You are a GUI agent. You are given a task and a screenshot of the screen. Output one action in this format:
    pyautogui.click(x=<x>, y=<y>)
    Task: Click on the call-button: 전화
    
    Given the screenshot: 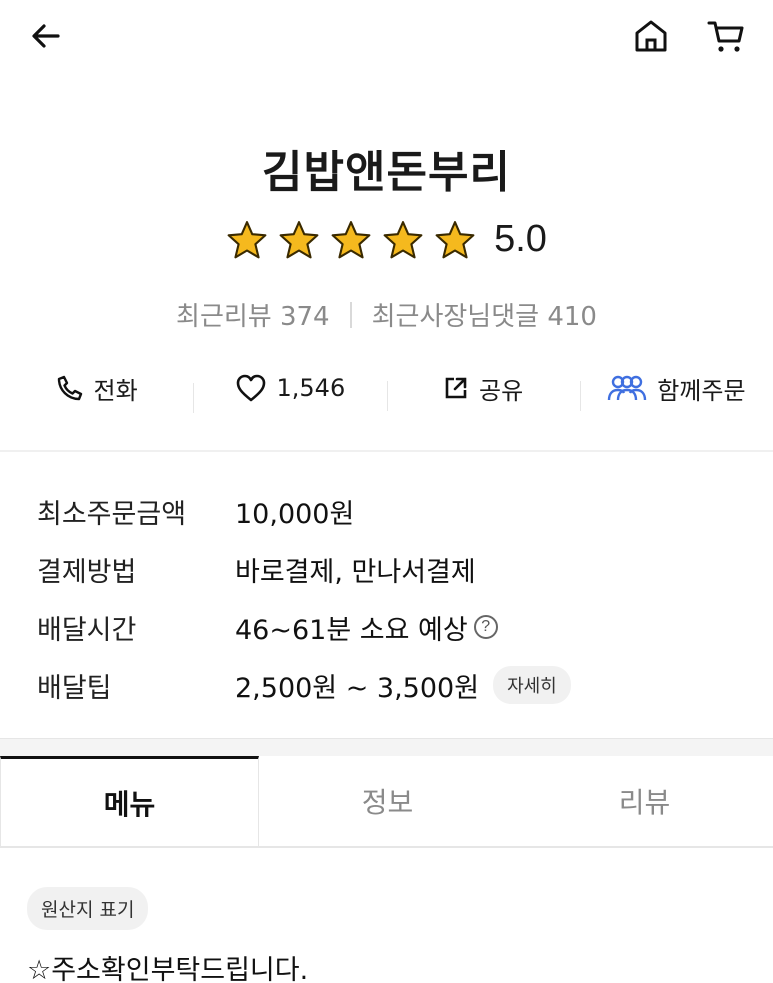 What is the action you would take?
    pyautogui.click(x=96, y=388)
    